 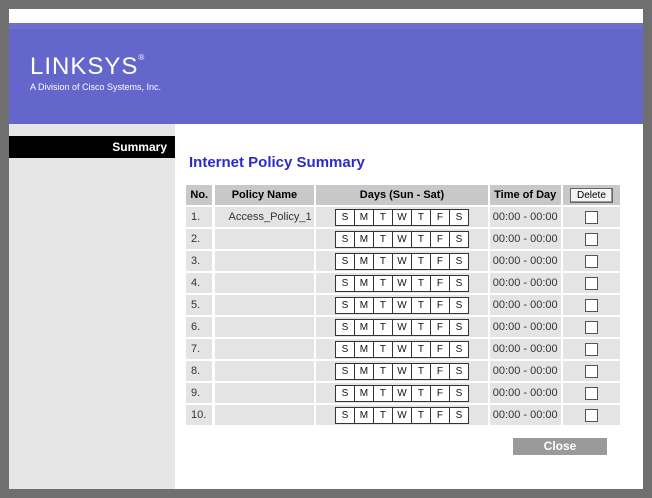 I want to click on table-row: 8. S M T W T F S 00:00 - 00:00, so click(x=403, y=371).